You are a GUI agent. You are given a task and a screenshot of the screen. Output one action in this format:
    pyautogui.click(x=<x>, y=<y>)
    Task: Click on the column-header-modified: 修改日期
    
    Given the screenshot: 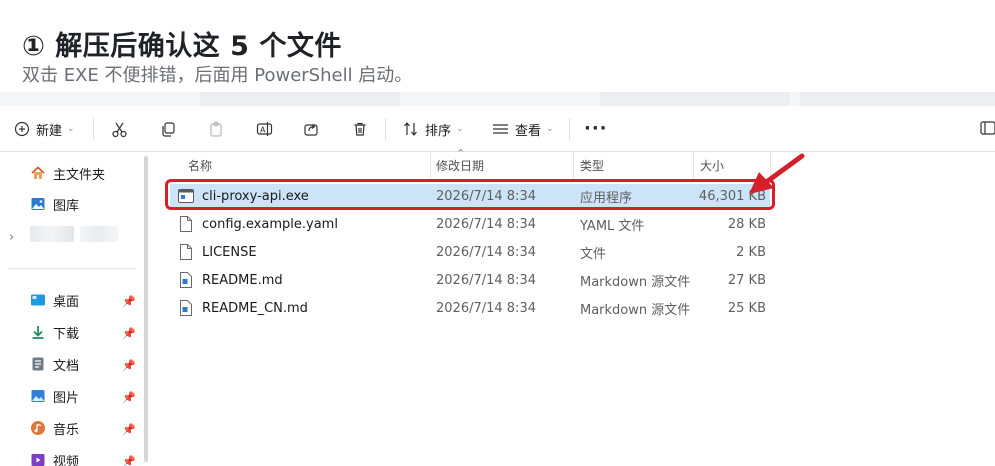 What is the action you would take?
    pyautogui.click(x=460, y=165)
    